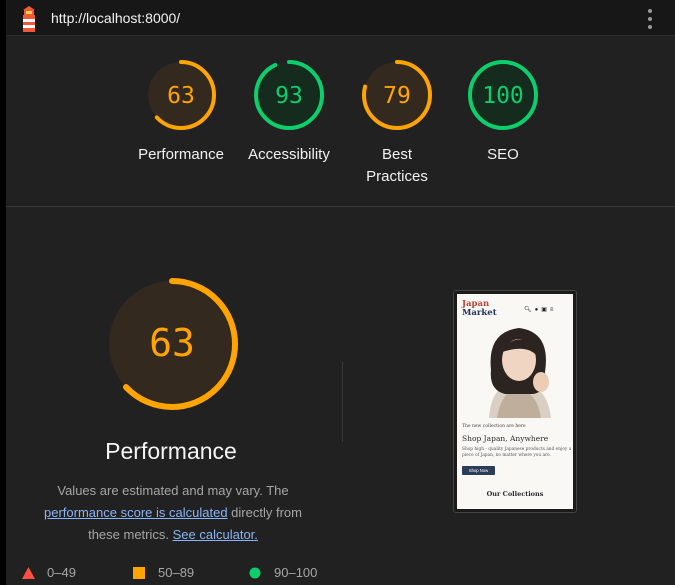 The height and width of the screenshot is (585, 675). I want to click on shop-now-button: Shop Now, so click(478, 470).